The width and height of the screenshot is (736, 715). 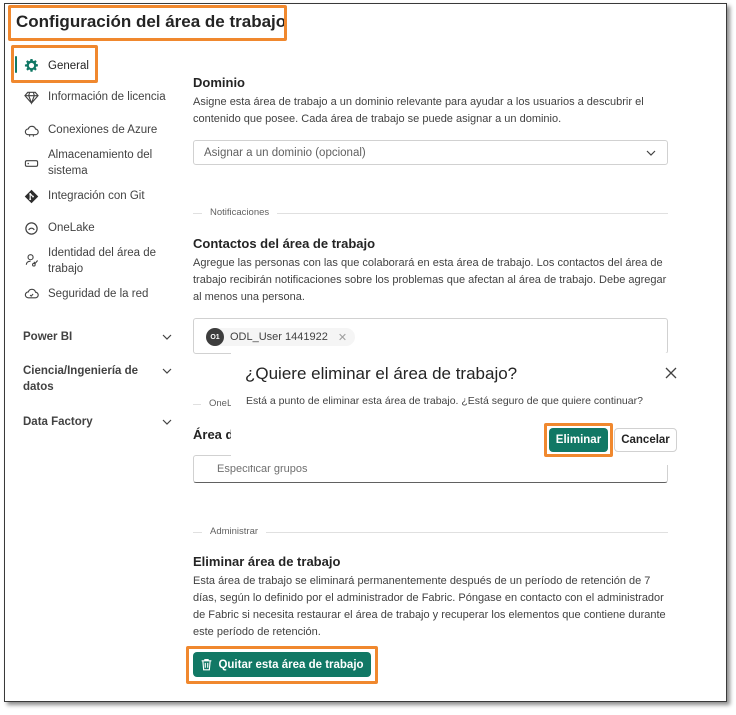 I want to click on sidebar-item-storage: Almacenamiento del sistema, so click(x=97, y=163).